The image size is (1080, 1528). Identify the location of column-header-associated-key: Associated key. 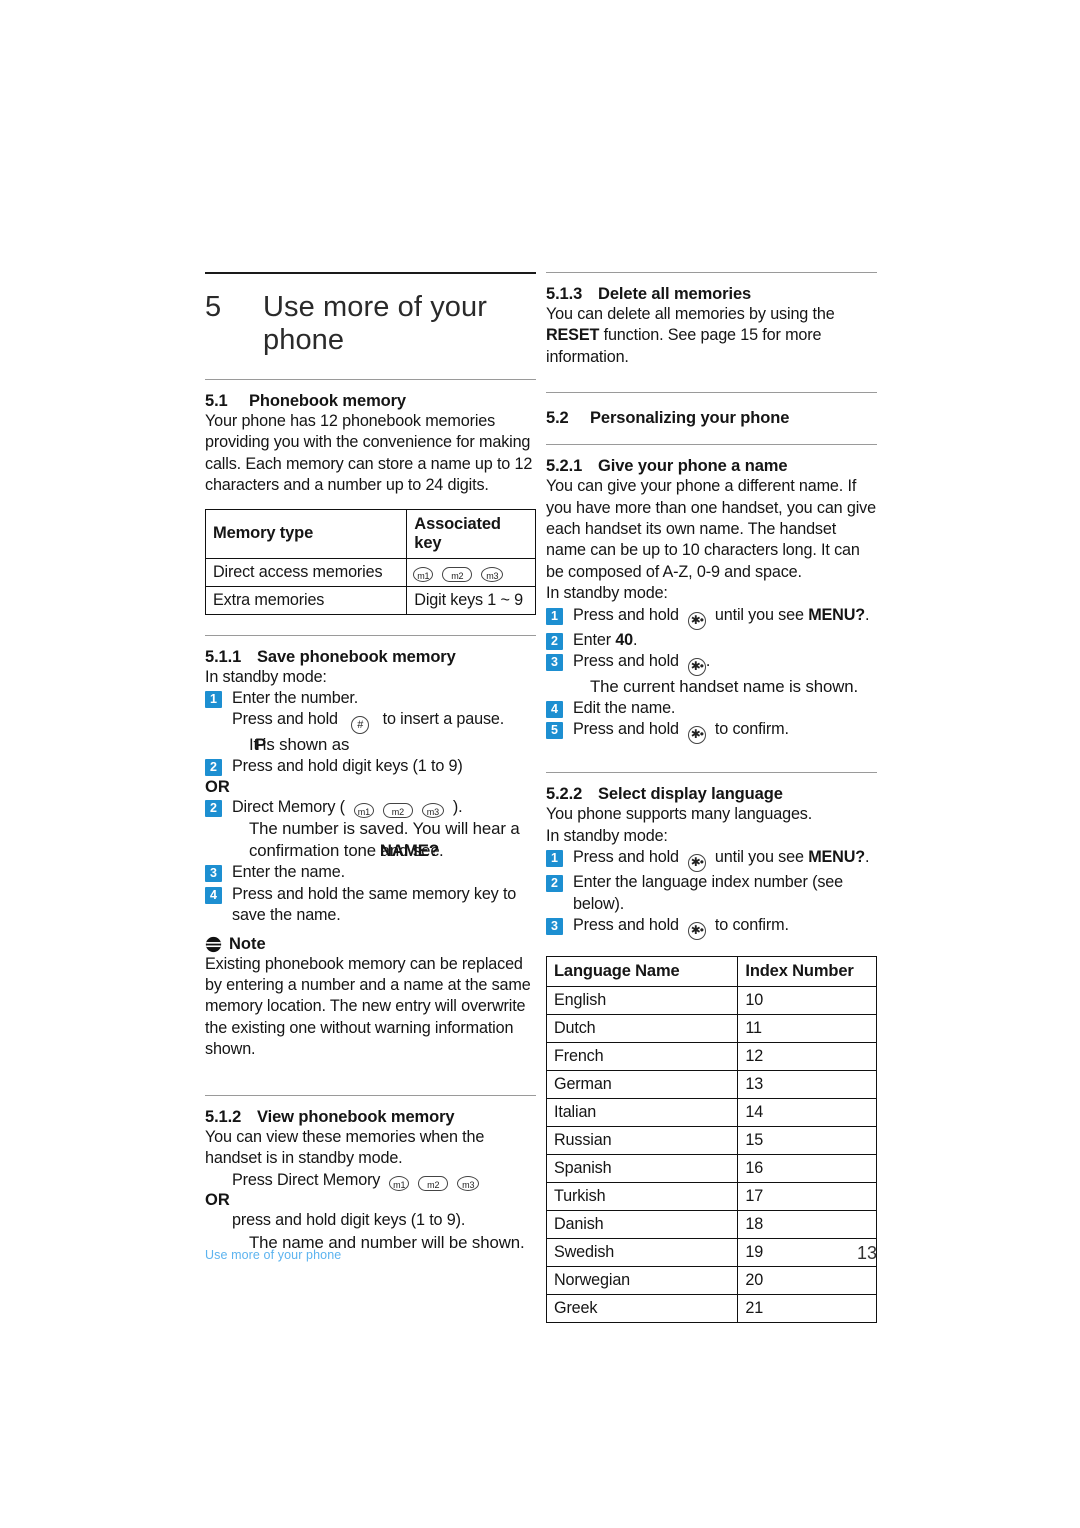
(471, 533).